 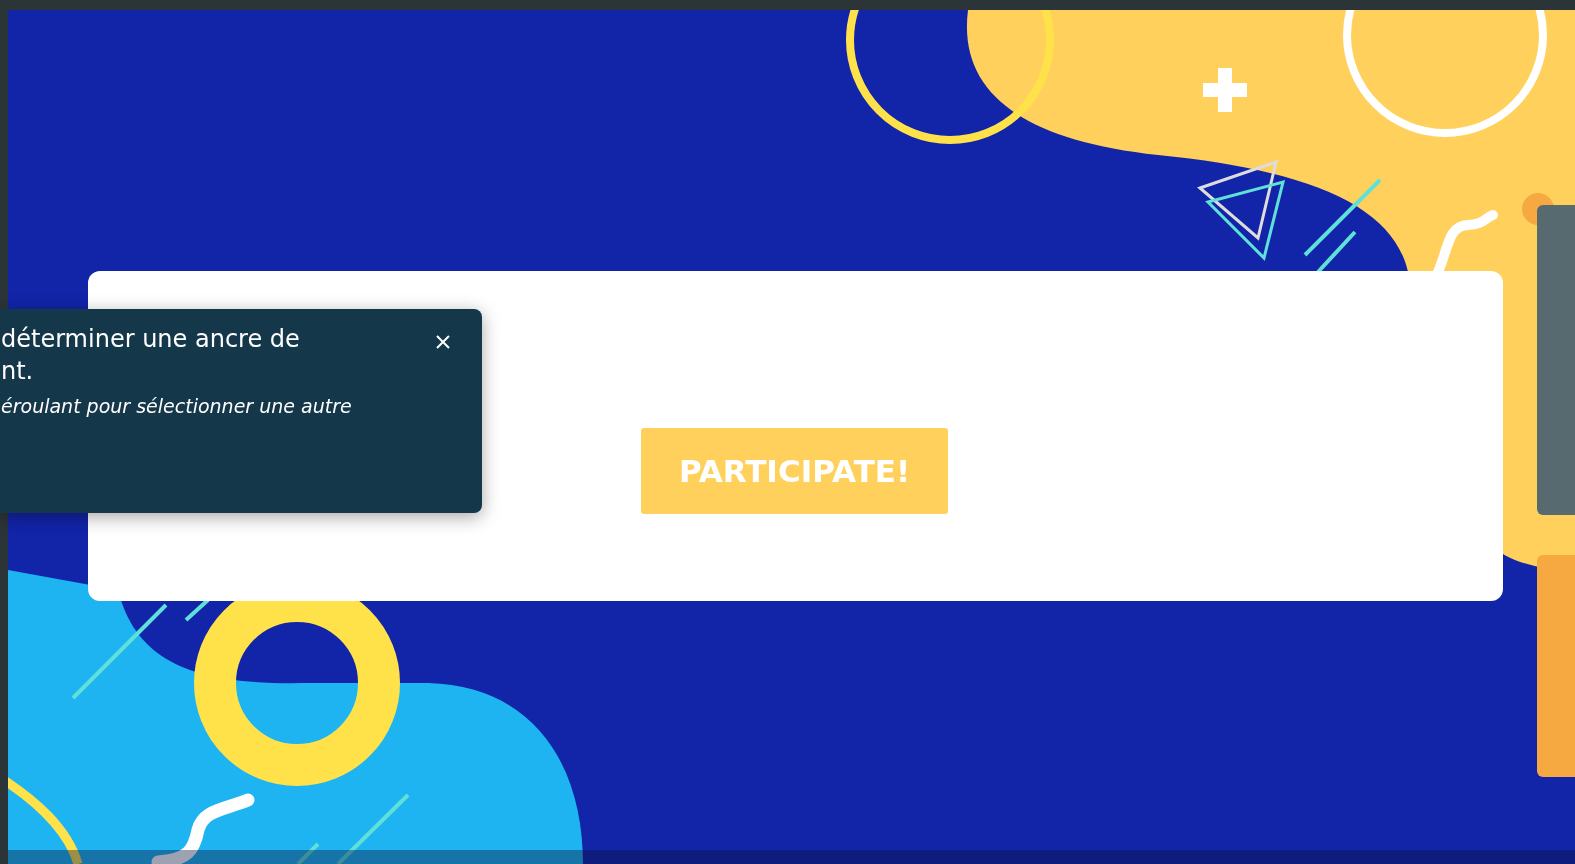 What do you see at coordinates (151, 355) in the screenshot?
I see `tooltip-title: déterminer une ancre de nt.` at bounding box center [151, 355].